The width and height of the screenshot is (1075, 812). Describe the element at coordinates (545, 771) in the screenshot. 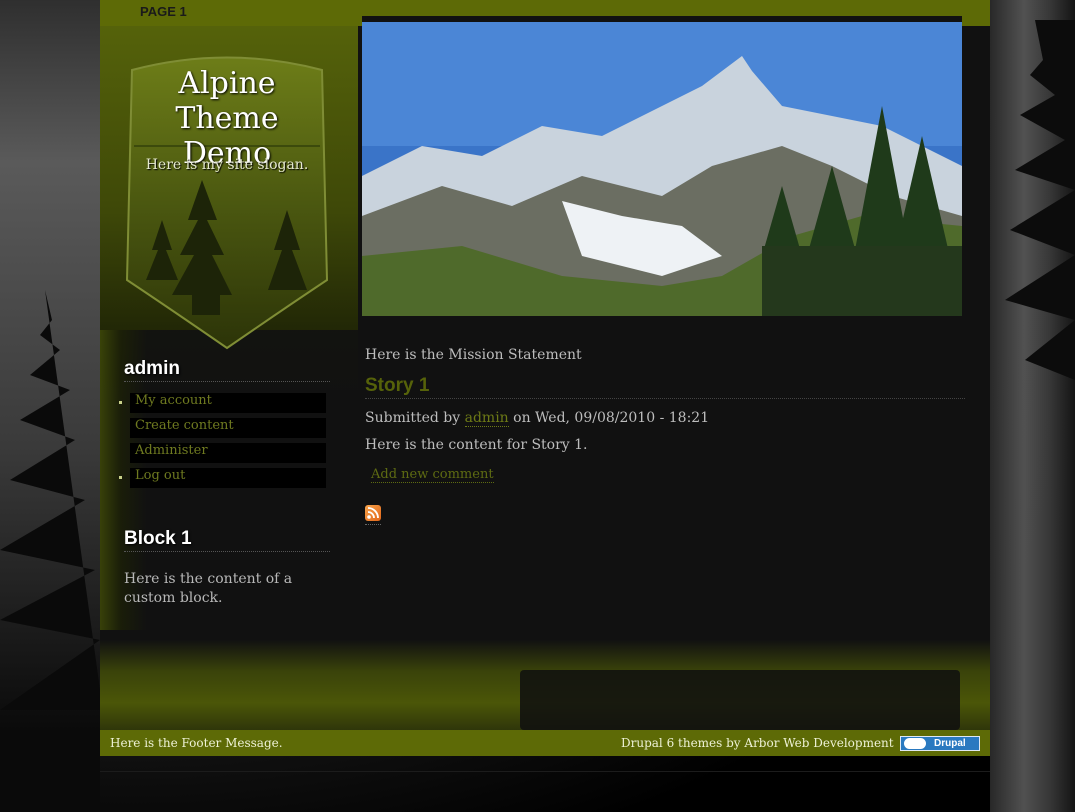

I see `bottom-line` at that location.